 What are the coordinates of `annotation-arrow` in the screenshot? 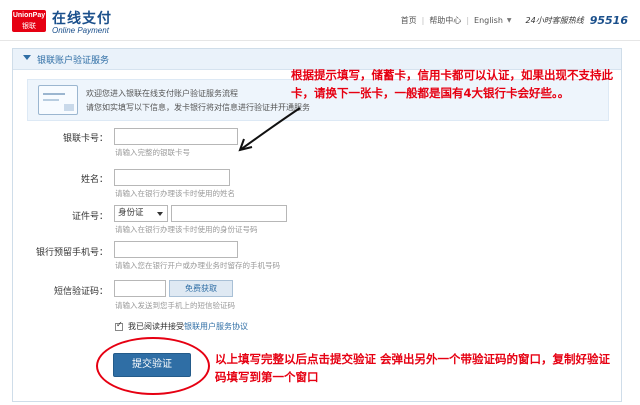 It's located at (269, 129).